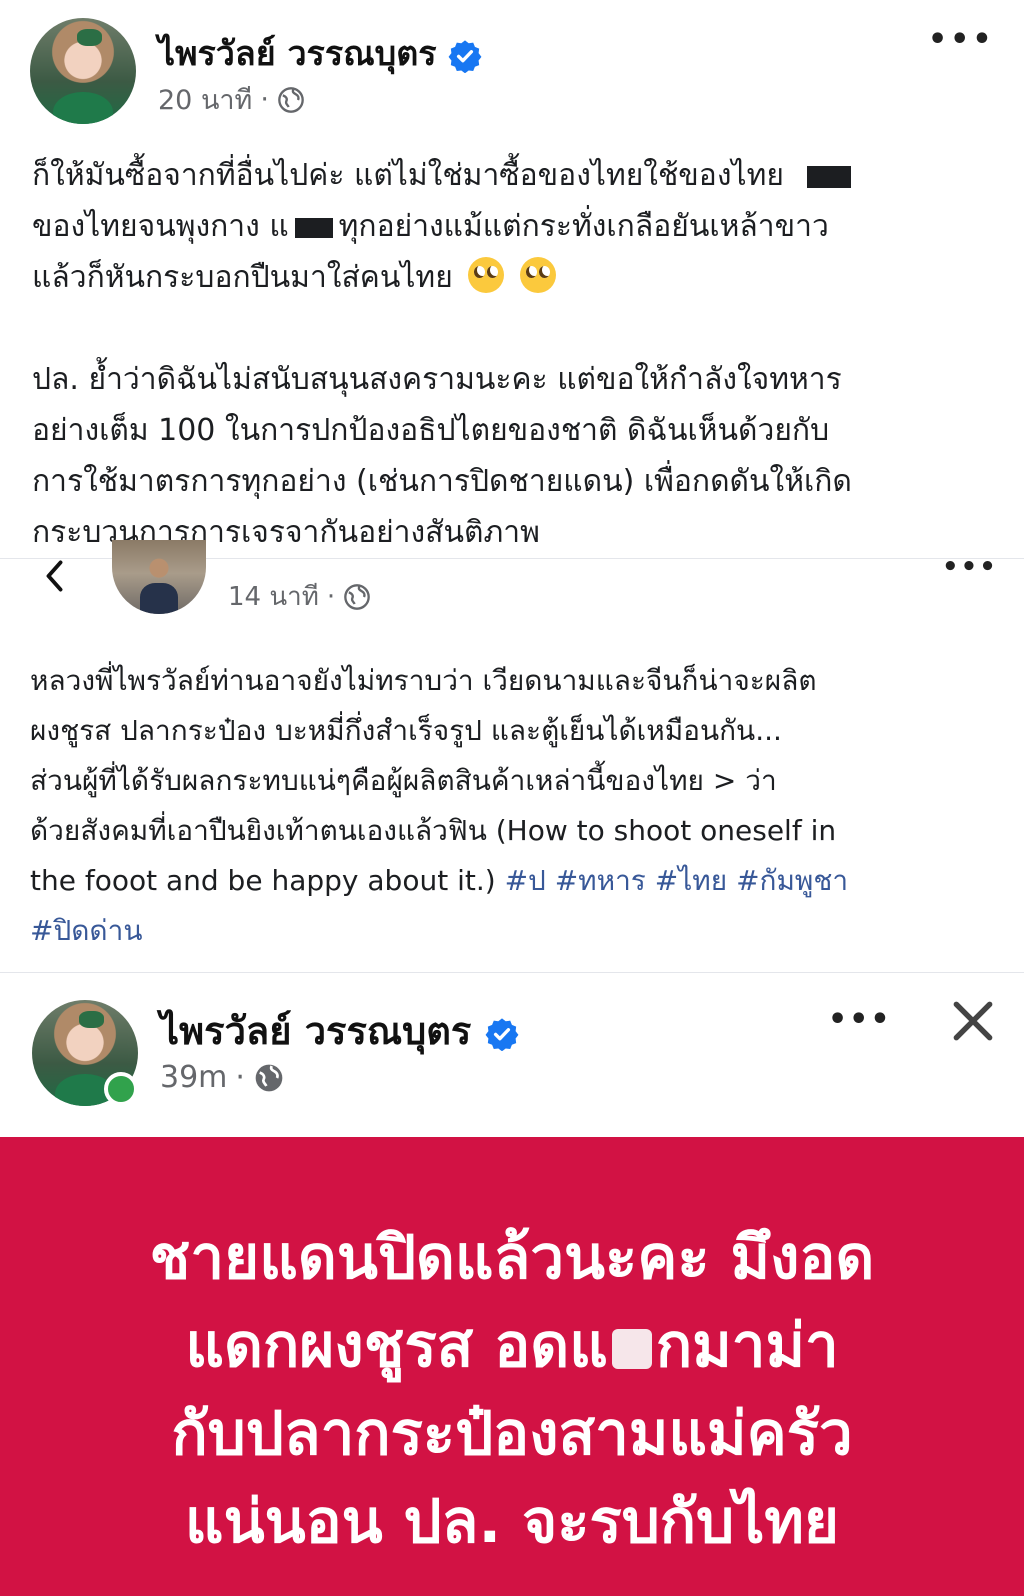 This screenshot has height=1596, width=1024. What do you see at coordinates (691, 880) in the screenshot?
I see `hashtag-link: #ไทย` at bounding box center [691, 880].